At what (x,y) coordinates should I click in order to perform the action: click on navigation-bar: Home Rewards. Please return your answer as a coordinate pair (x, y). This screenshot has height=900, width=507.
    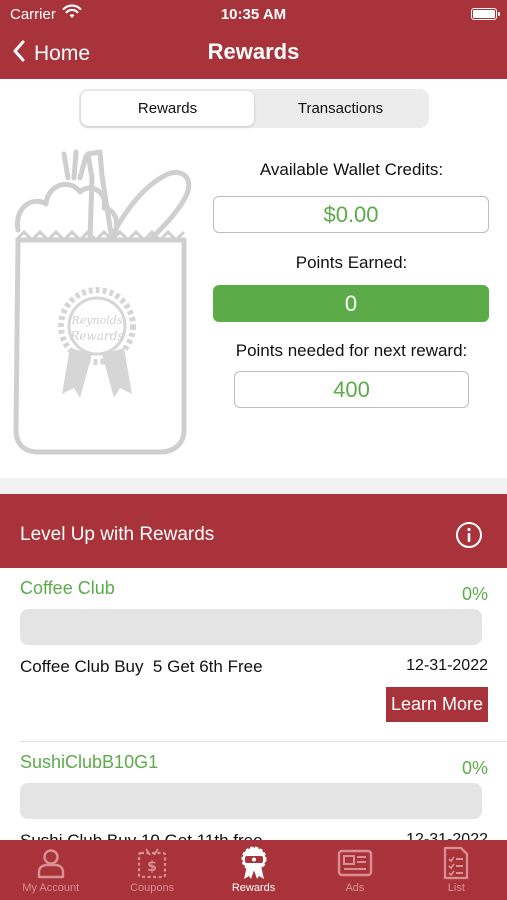
    Looking at the image, I should click on (253, 55).